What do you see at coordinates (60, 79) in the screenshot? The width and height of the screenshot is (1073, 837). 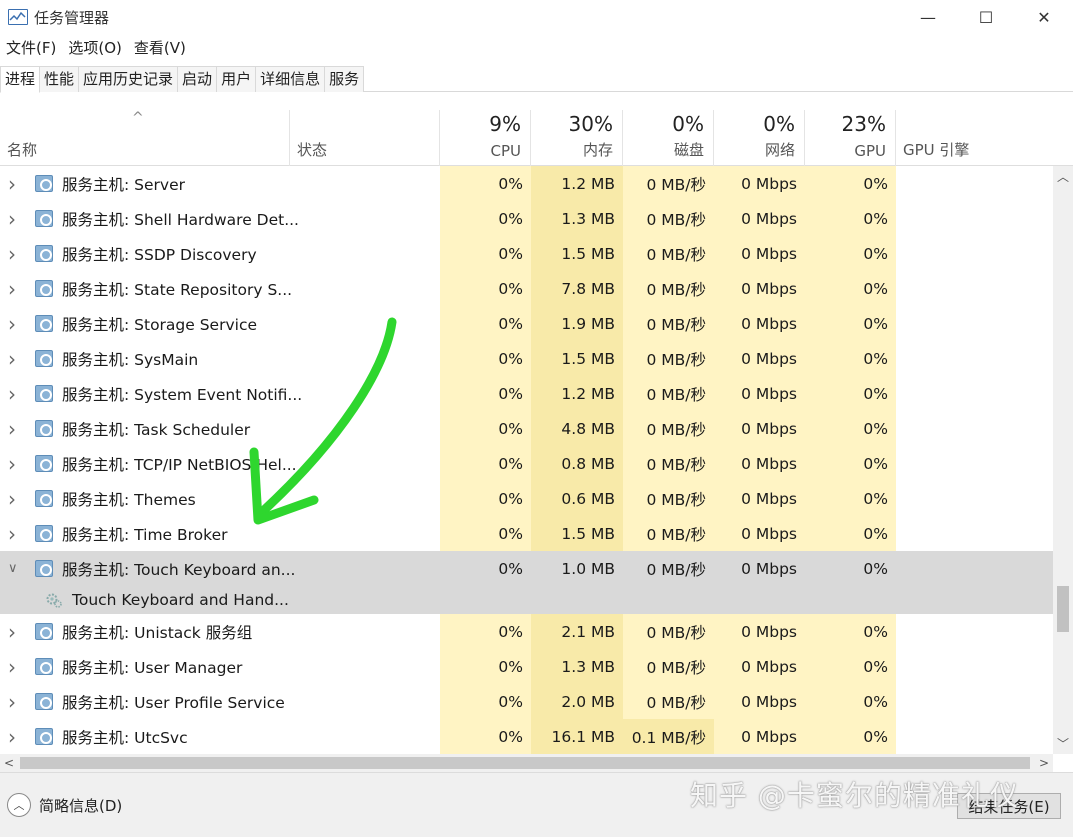 I see `tab-performance: 性能` at bounding box center [60, 79].